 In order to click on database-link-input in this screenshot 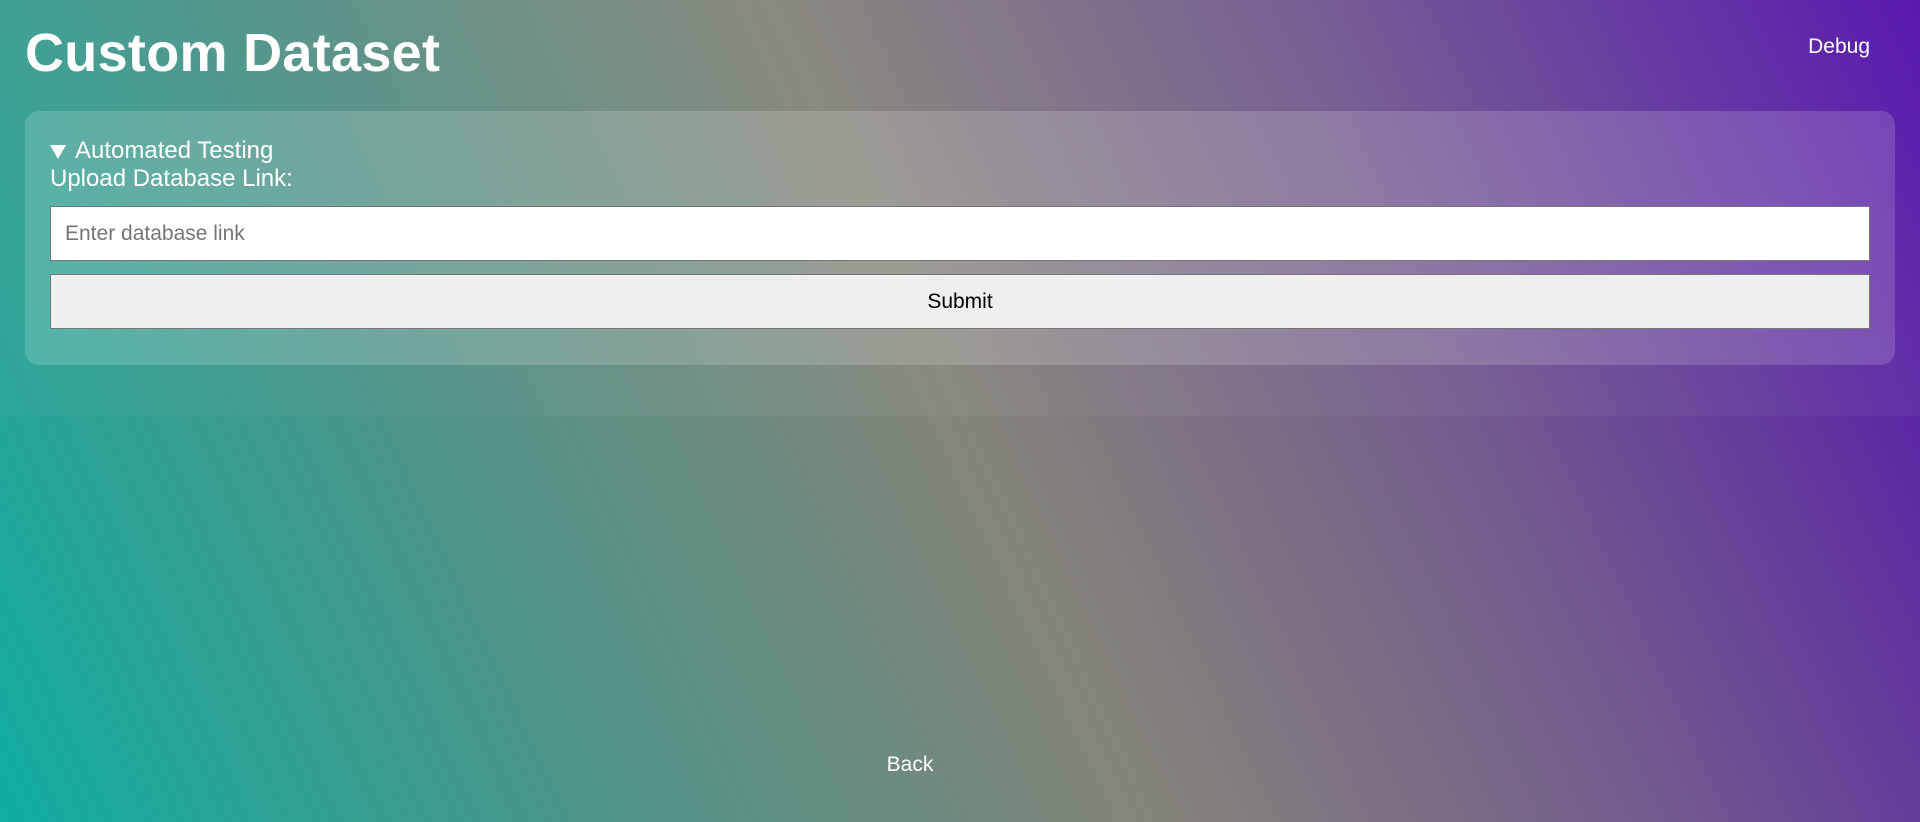, I will do `click(960, 233)`.